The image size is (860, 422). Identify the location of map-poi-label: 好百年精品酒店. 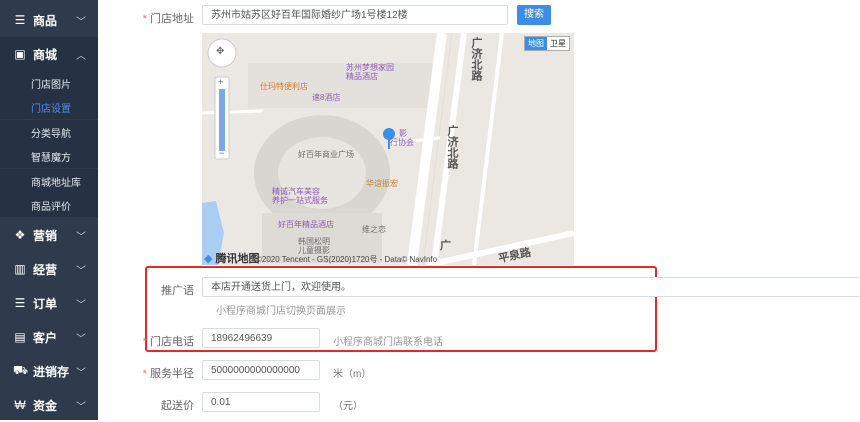
(306, 224).